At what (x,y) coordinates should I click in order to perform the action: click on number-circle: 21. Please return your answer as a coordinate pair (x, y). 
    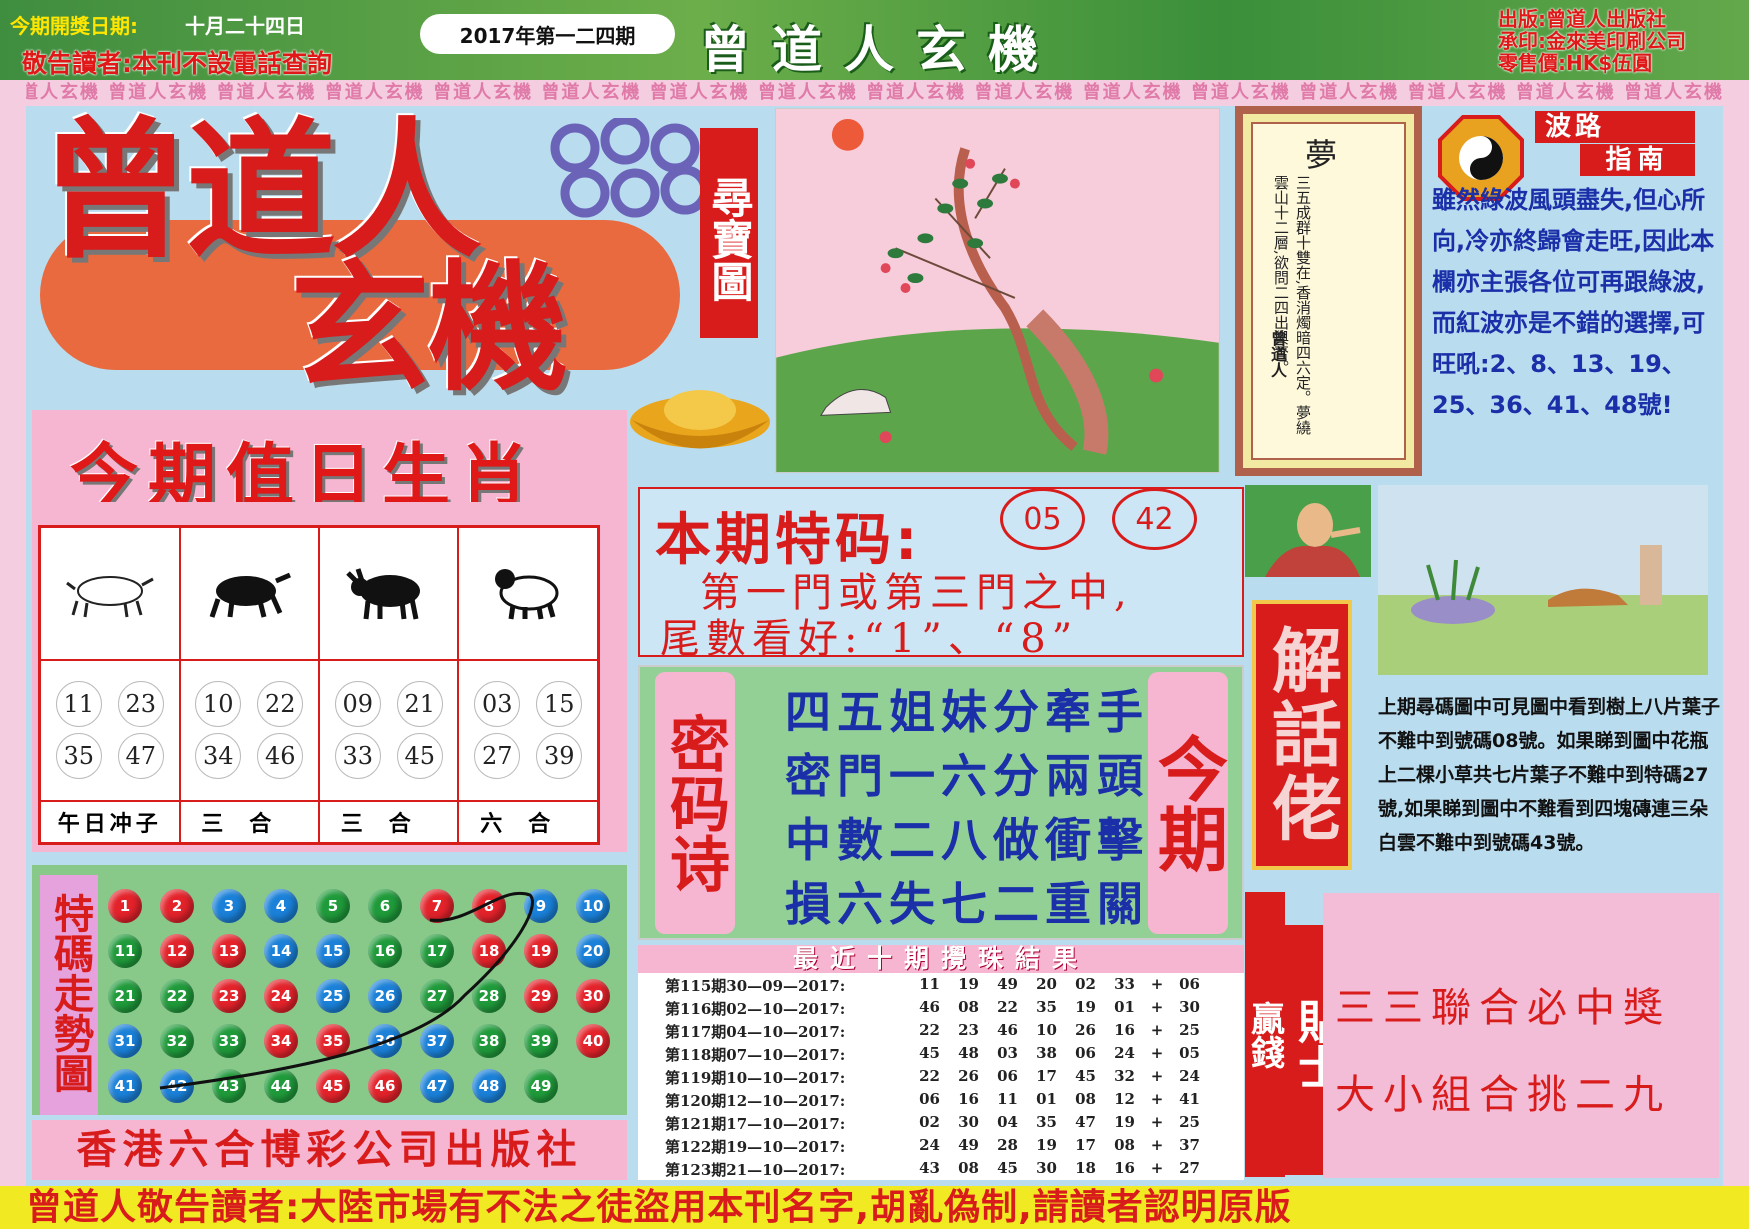
    Looking at the image, I should click on (419, 704).